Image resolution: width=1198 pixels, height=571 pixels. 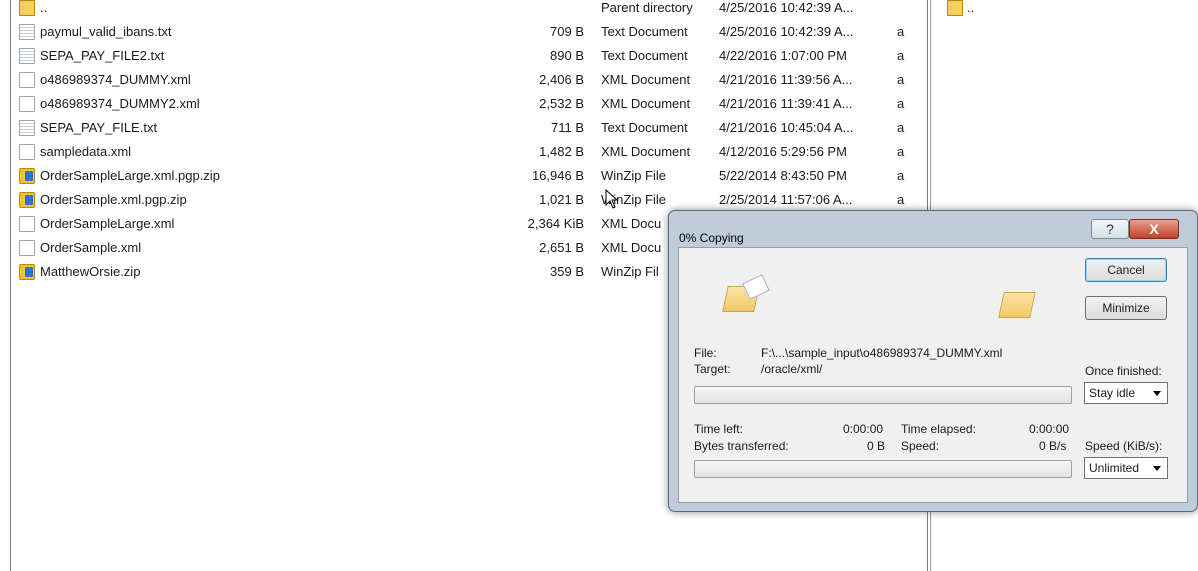 What do you see at coordinates (555, 223) in the screenshot?
I see `file-size-cell: 2,364 KiB` at bounding box center [555, 223].